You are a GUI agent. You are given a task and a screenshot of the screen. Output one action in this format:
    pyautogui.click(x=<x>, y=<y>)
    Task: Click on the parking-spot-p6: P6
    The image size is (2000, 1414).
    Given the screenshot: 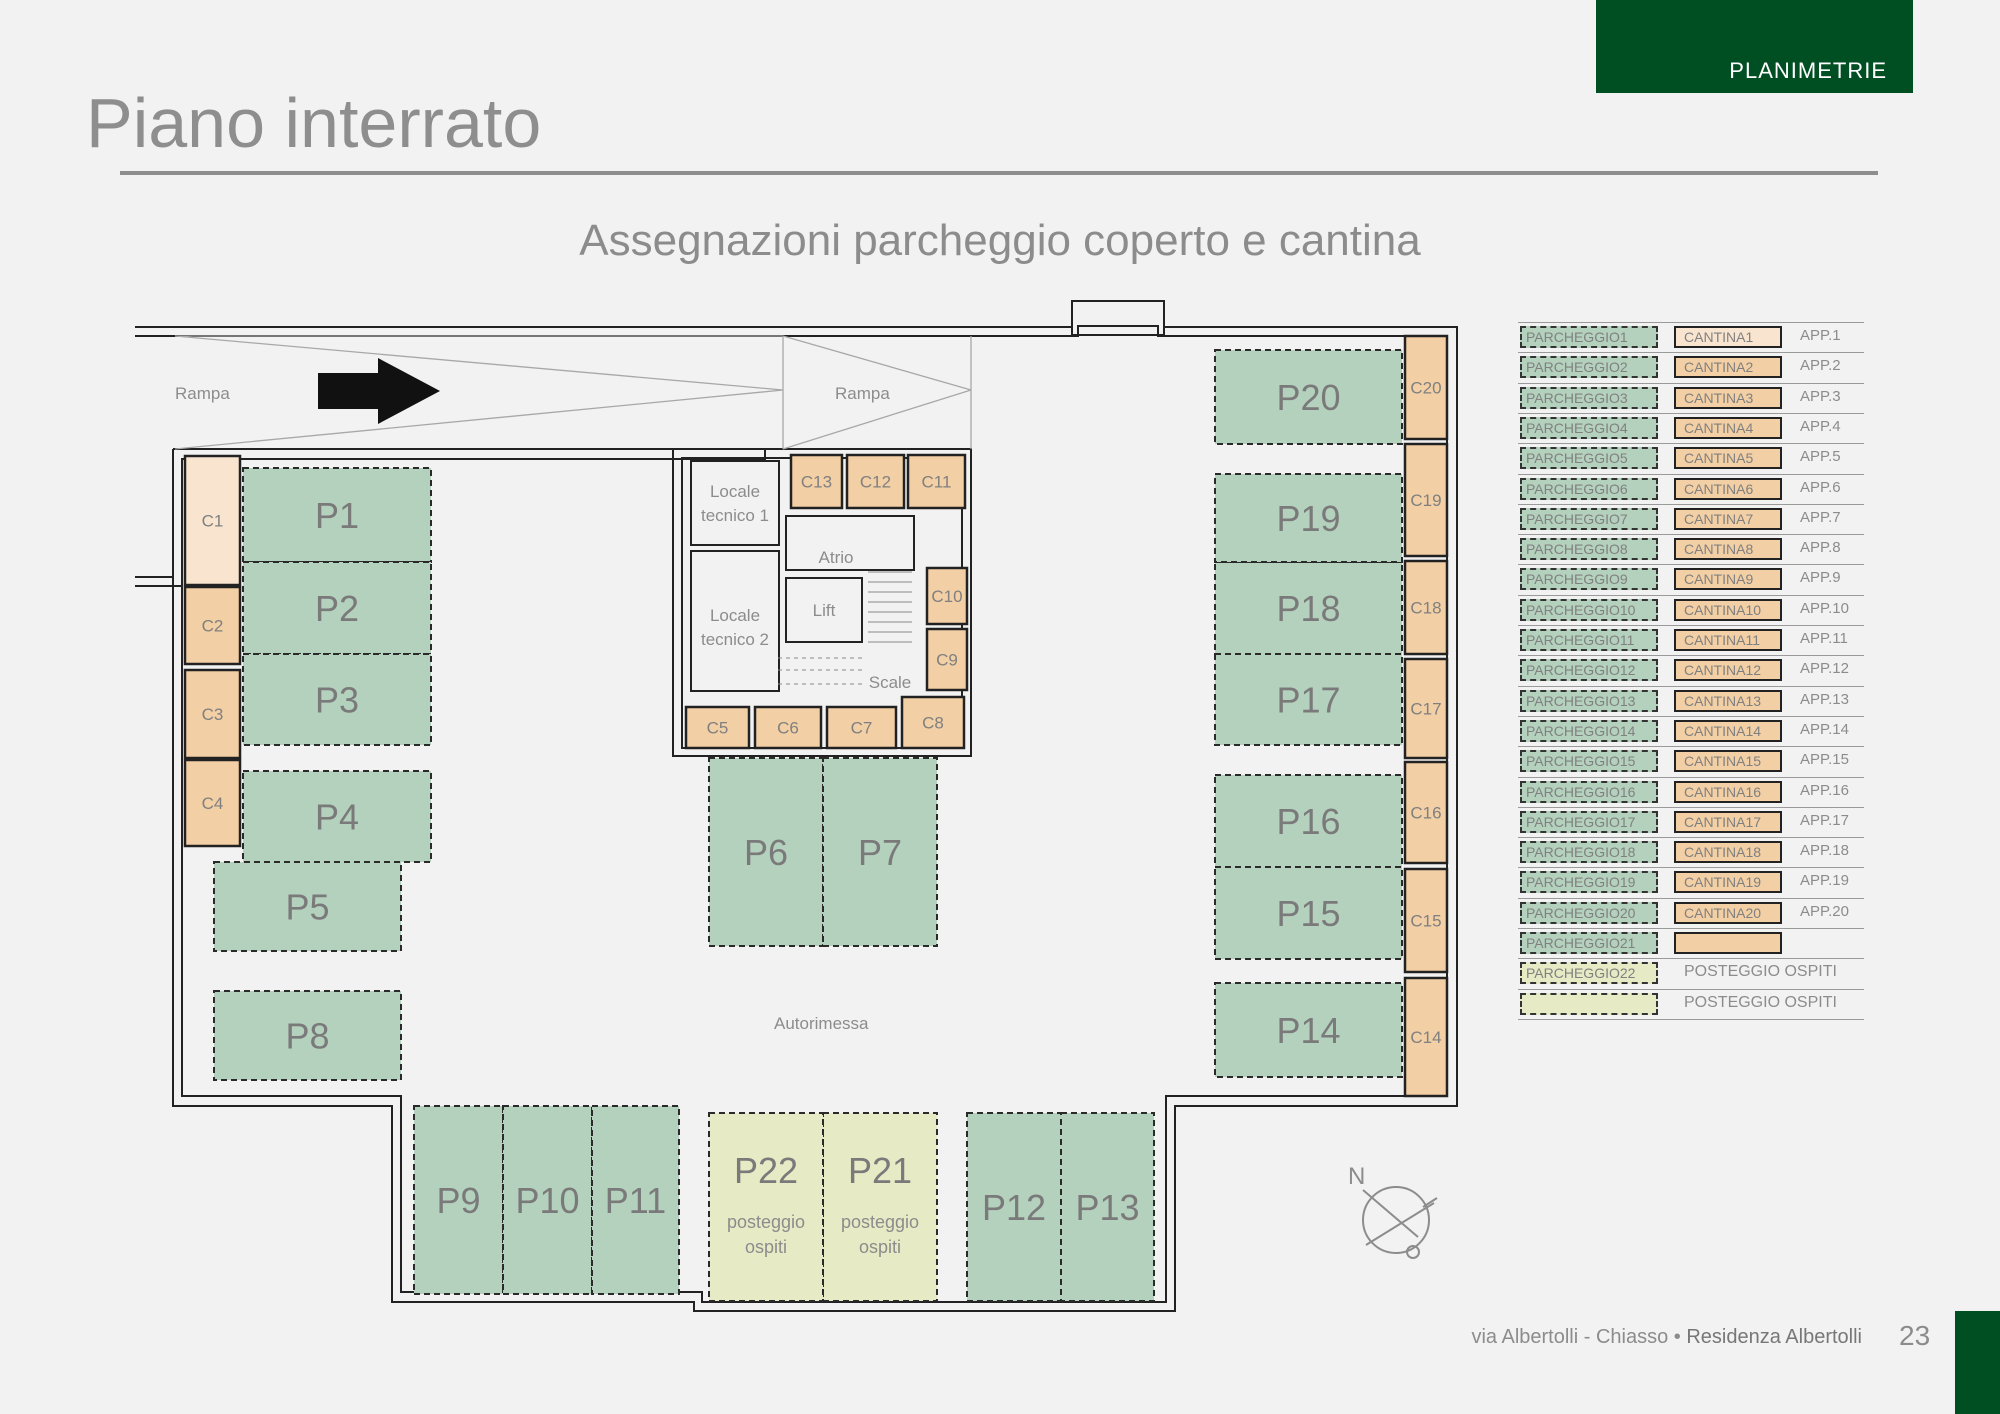 What is the action you would take?
    pyautogui.click(x=766, y=852)
    